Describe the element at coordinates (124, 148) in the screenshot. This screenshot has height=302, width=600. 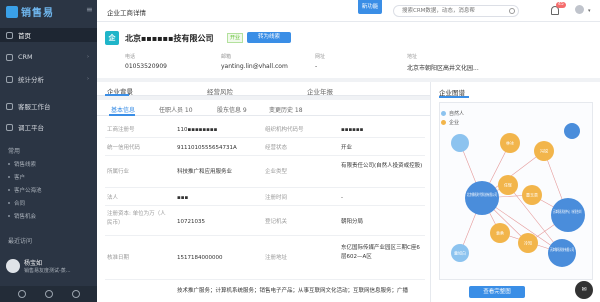
I see `field-label: 统一信用代码` at that location.